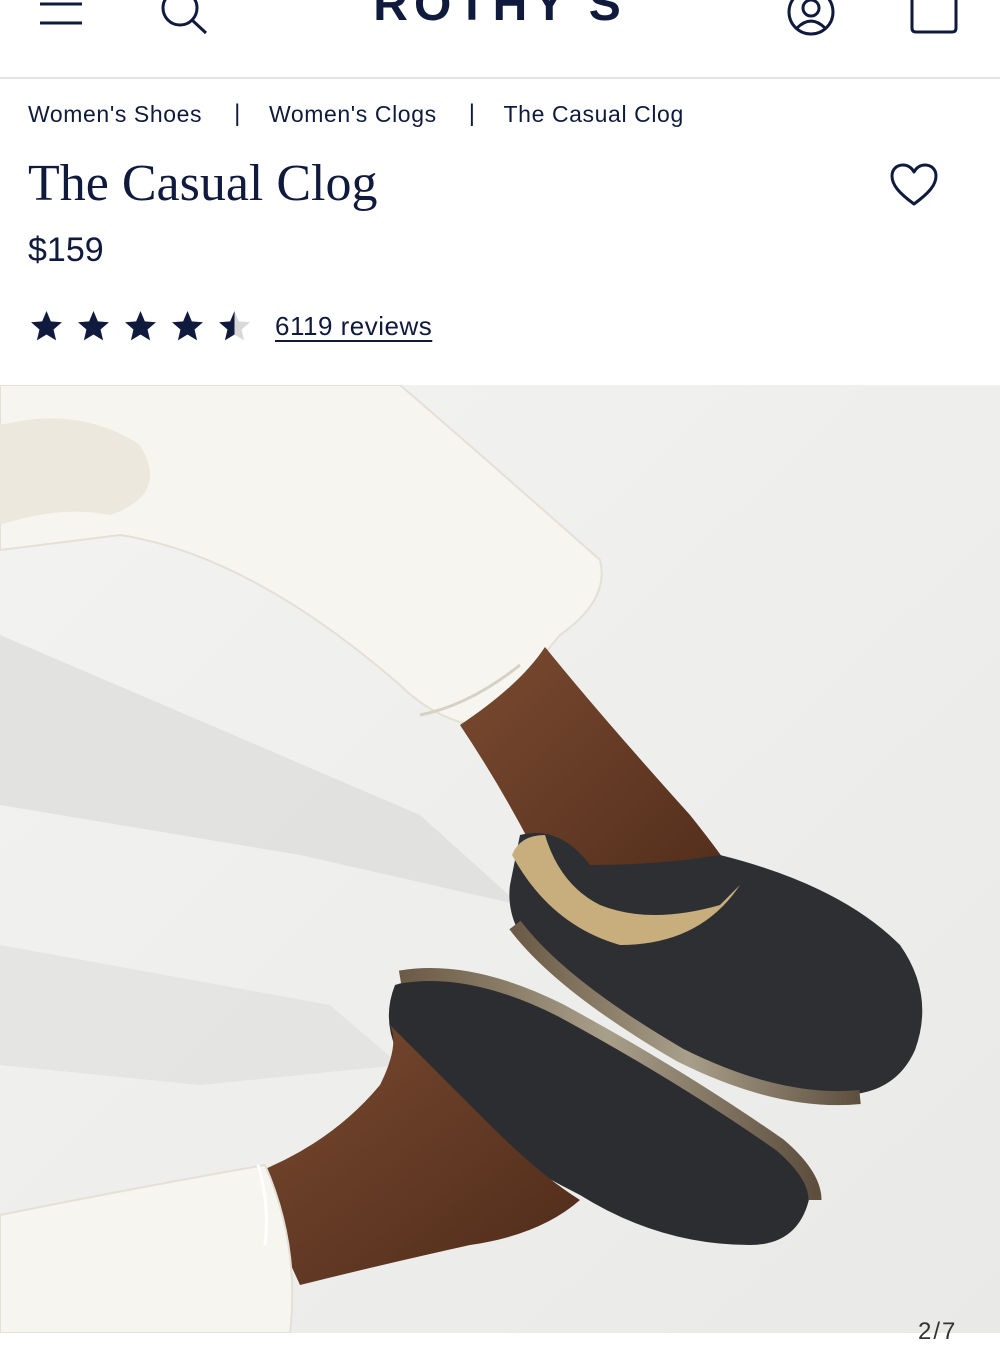 The height and width of the screenshot is (1346, 1000). I want to click on breadcrumb-womens-shoes: Women's Shoes, so click(115, 114).